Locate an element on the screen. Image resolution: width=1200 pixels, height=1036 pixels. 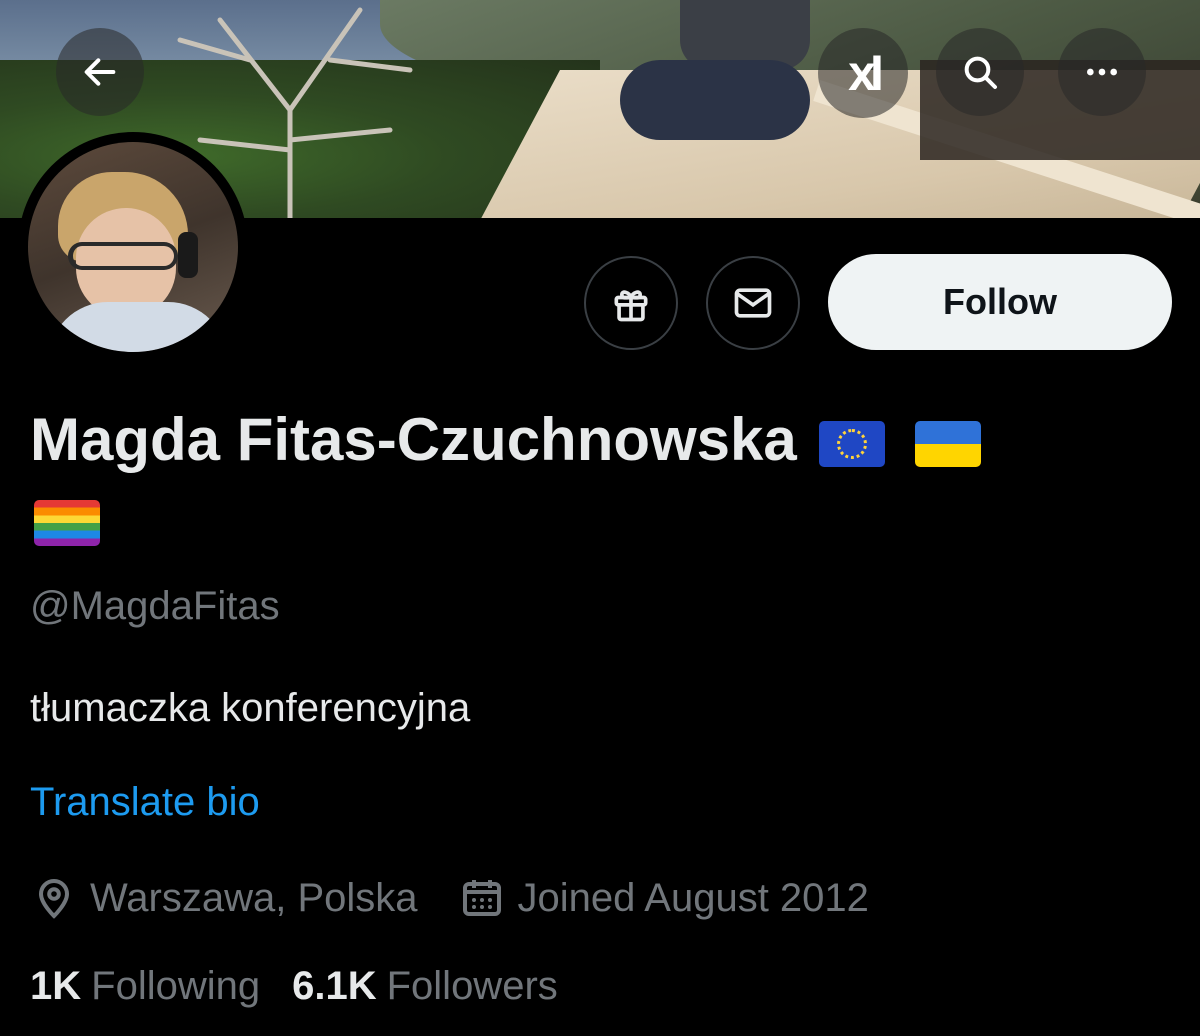
following-count: 1K is located at coordinates (55, 986).